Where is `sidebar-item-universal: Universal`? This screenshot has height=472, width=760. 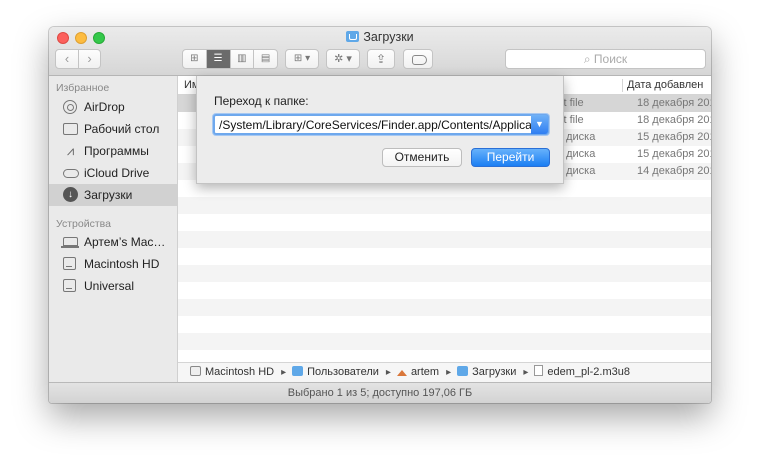
sidebar-item-universal: Universal is located at coordinates (113, 286).